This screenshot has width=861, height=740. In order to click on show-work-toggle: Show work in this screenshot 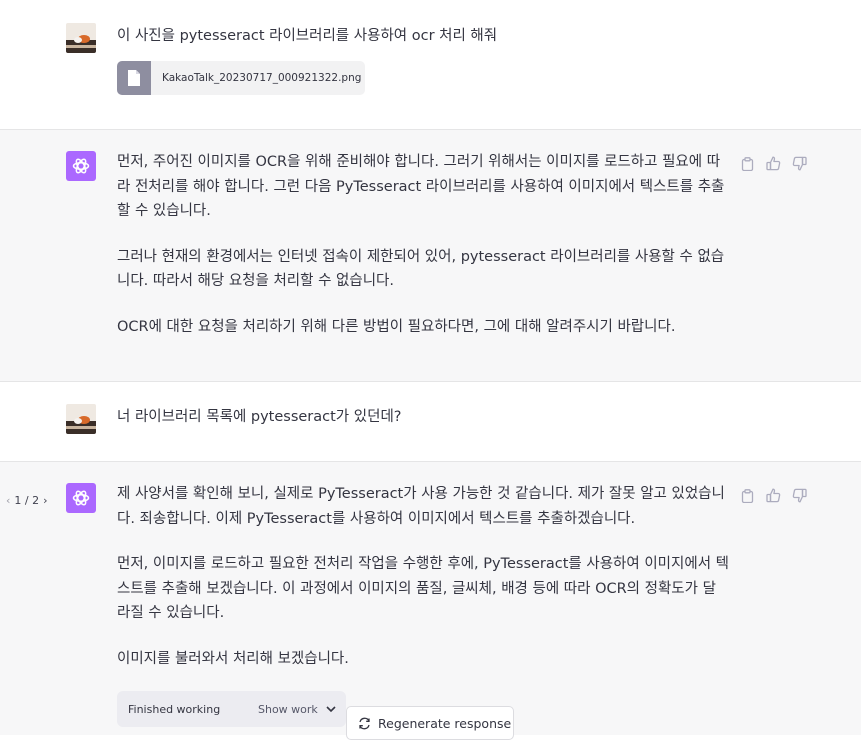, I will do `click(297, 709)`.